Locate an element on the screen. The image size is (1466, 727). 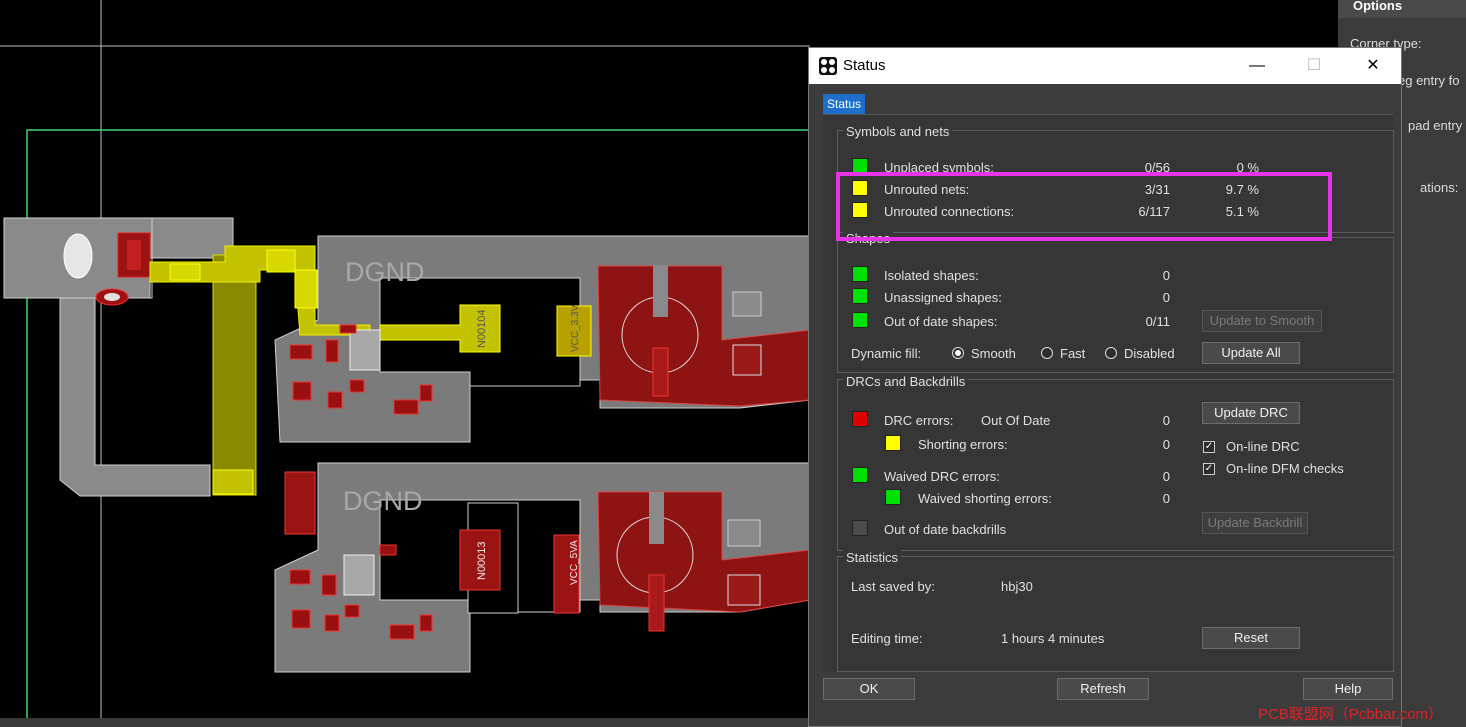
help-button: Help is located at coordinates (1348, 689).